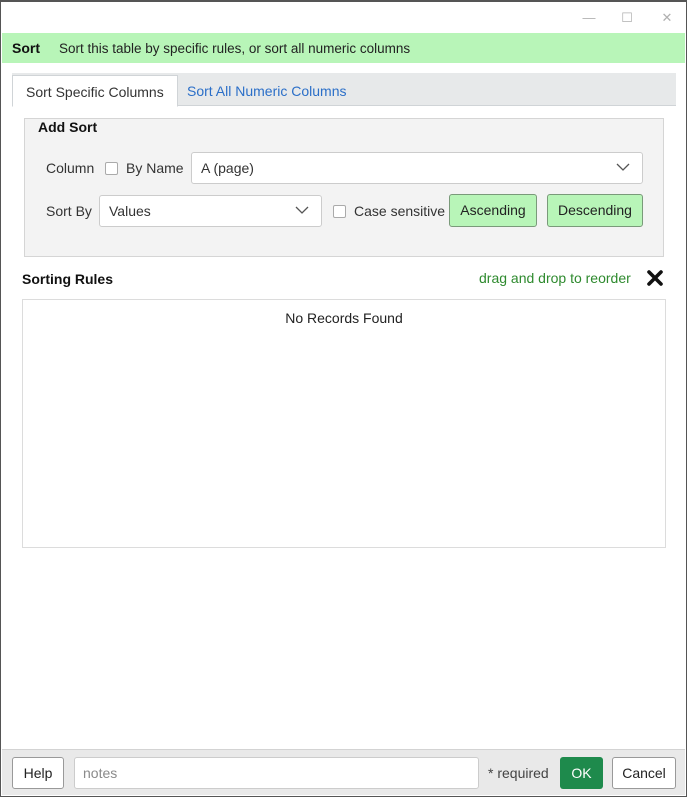 Image resolution: width=687 pixels, height=797 pixels. What do you see at coordinates (400, 211) in the screenshot?
I see `case-sensitive-label: Case sensitive` at bounding box center [400, 211].